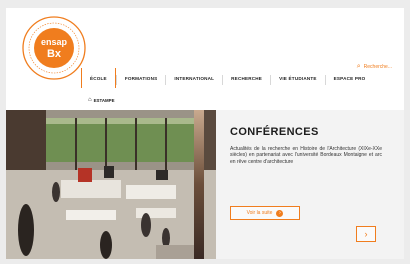 The width and height of the screenshot is (410, 264). What do you see at coordinates (98, 78) in the screenshot?
I see `nav-item-ecole: ÉCOLE` at bounding box center [98, 78].